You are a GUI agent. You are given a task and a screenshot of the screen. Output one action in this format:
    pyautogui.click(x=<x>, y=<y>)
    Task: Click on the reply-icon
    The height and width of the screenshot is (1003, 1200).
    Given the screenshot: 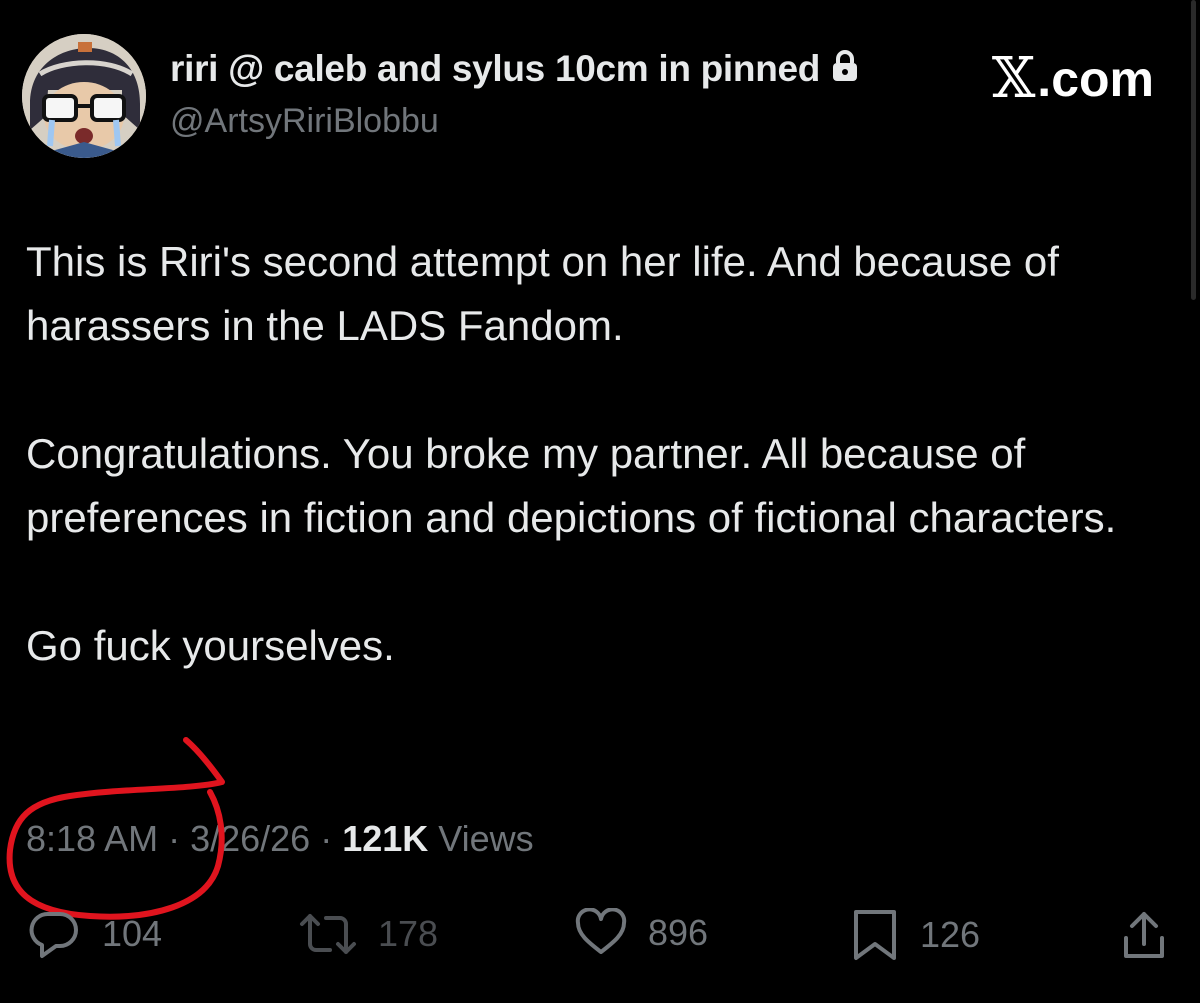 What is the action you would take?
    pyautogui.click(x=53, y=934)
    